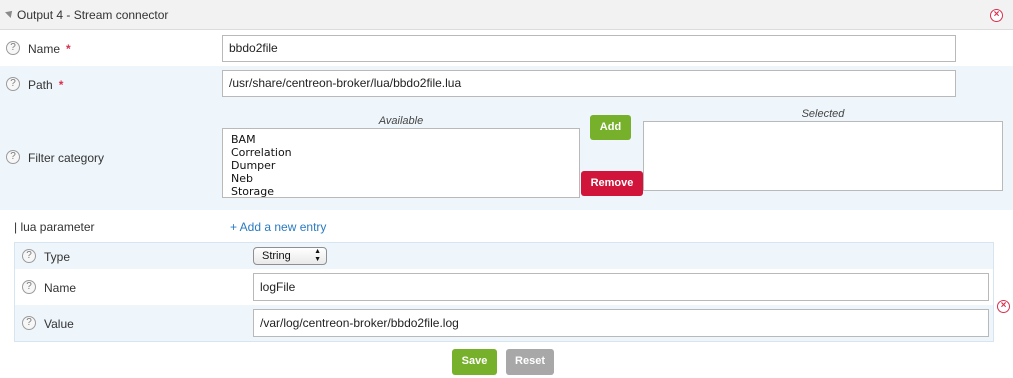 Image resolution: width=1013 pixels, height=378 pixels. What do you see at coordinates (46, 85) in the screenshot?
I see `path-label: Path *` at bounding box center [46, 85].